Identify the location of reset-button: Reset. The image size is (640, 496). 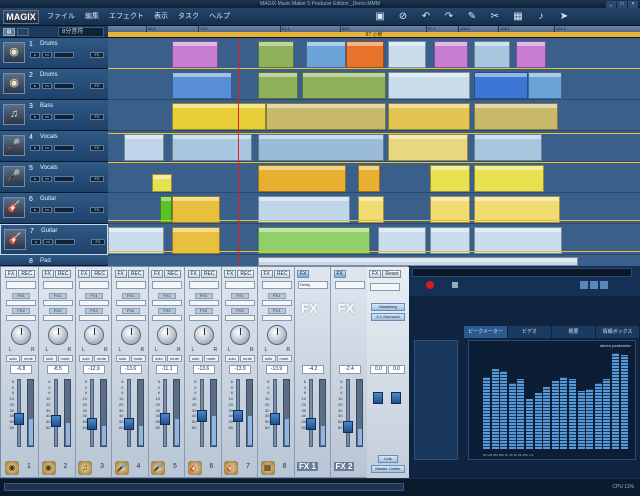
(392, 274).